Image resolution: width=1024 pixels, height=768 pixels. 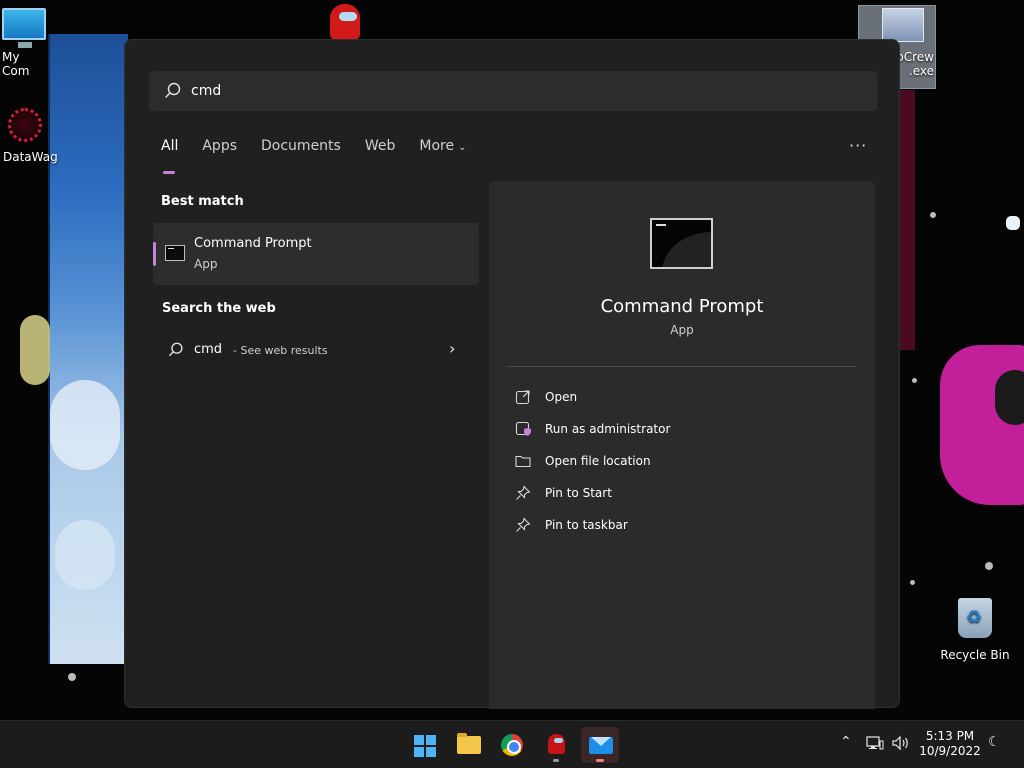 What do you see at coordinates (950, 751) in the screenshot?
I see `clock-date: 10/9/2022` at bounding box center [950, 751].